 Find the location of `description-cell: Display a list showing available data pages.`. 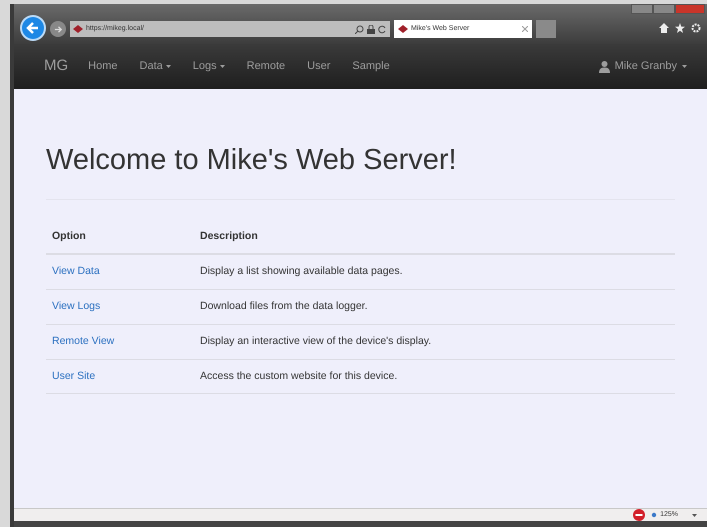

description-cell: Display a list showing available data pages. is located at coordinates (434, 272).